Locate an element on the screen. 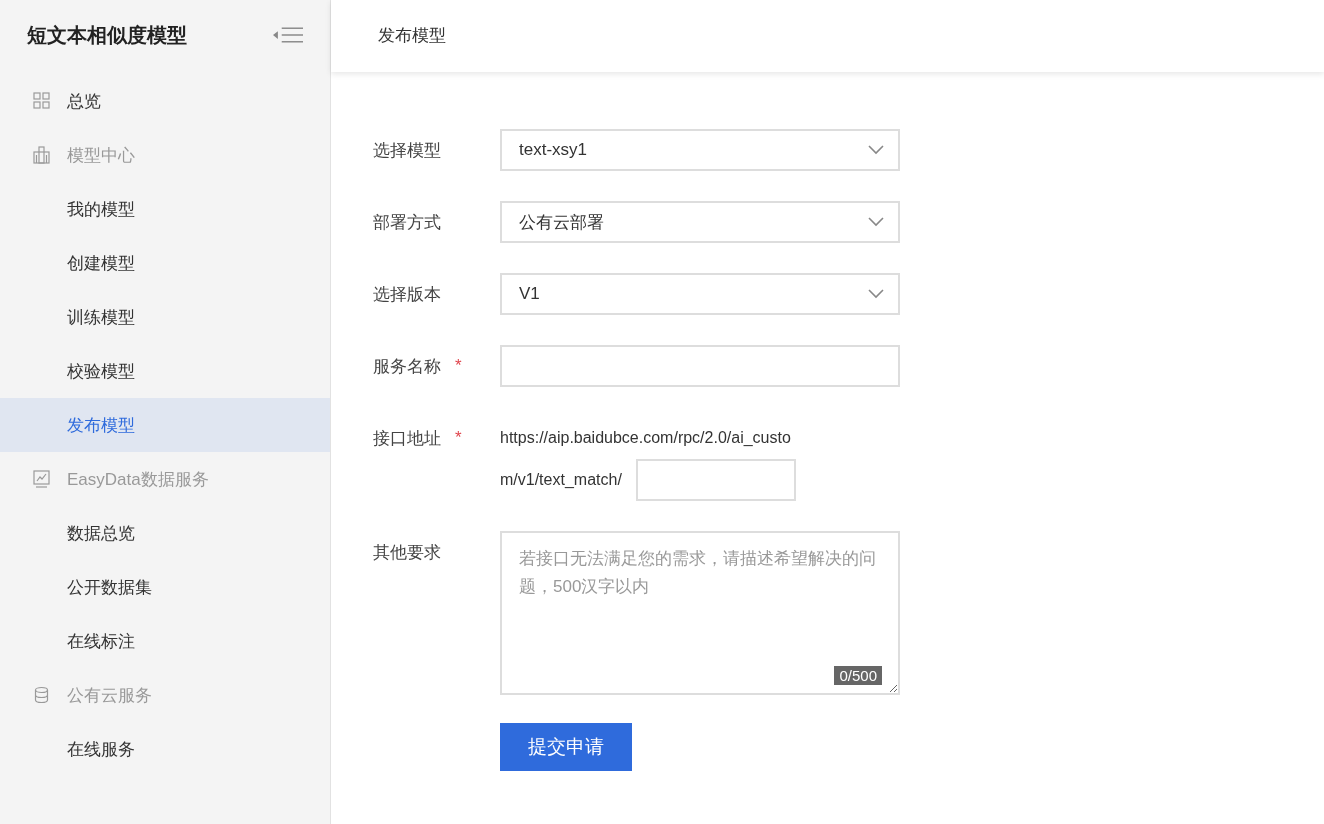 The height and width of the screenshot is (824, 1324). nav-item: 在线服务 is located at coordinates (165, 749).